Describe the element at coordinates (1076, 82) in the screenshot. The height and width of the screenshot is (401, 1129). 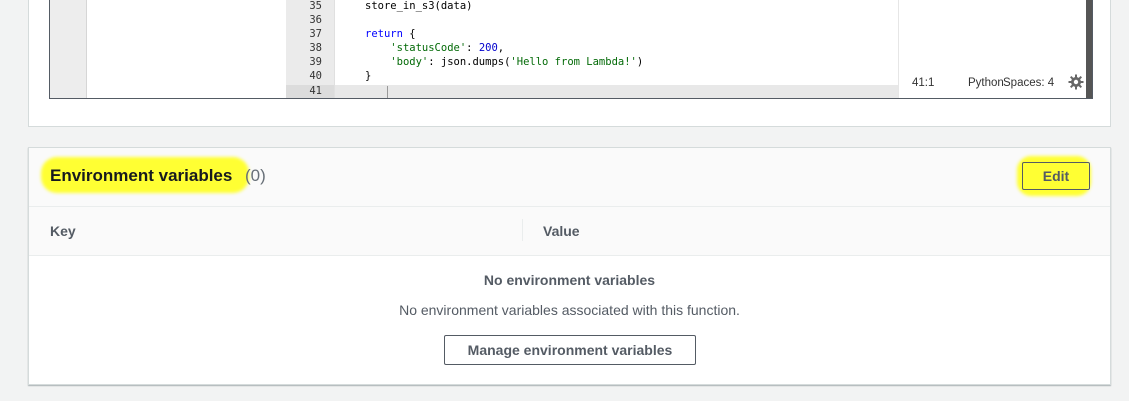
I see `gear-icon` at that location.